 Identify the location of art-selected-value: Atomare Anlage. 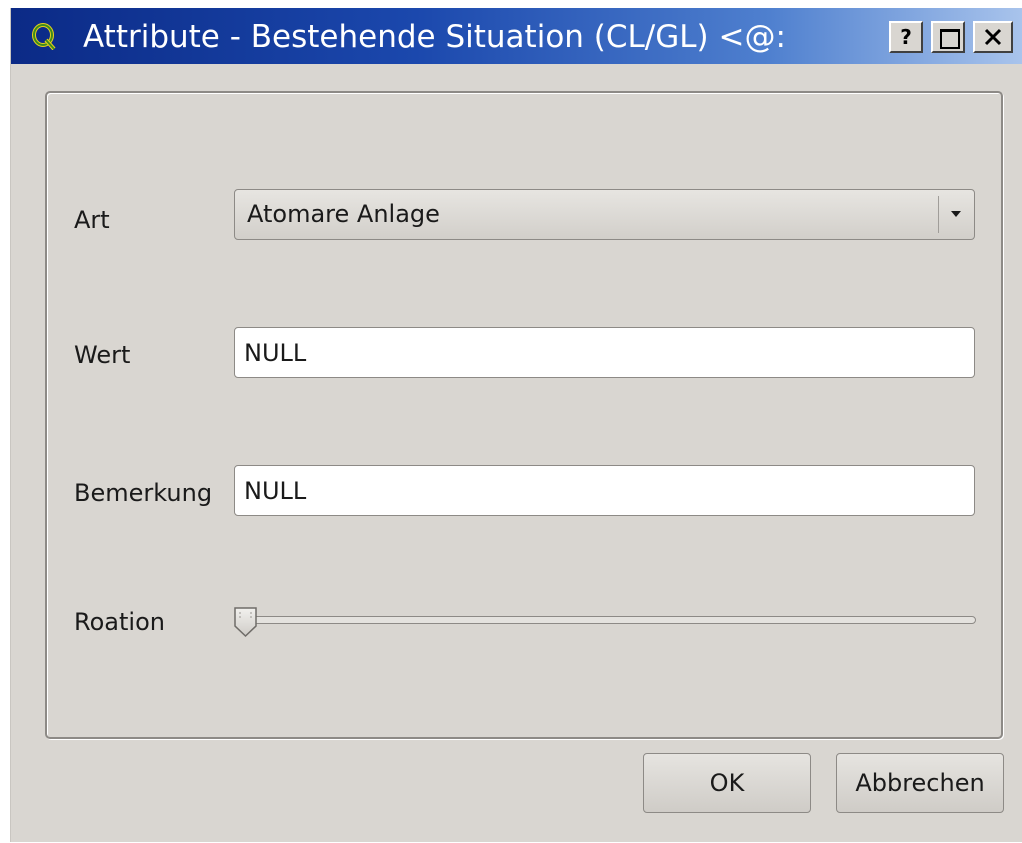
(343, 214).